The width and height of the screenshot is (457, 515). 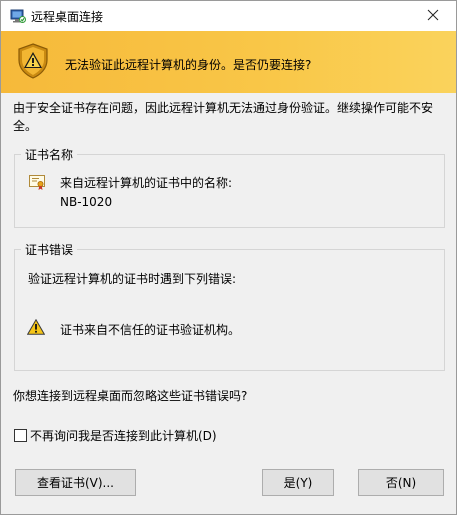 What do you see at coordinates (20, 435) in the screenshot?
I see `checkbox-box` at bounding box center [20, 435].